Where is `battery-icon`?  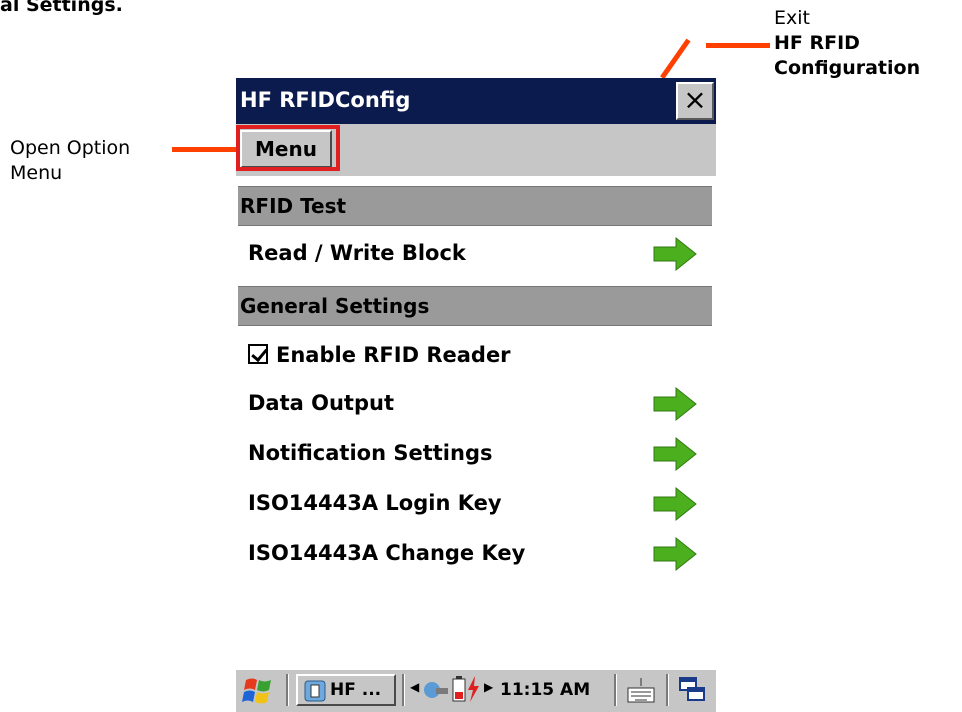
battery-icon is located at coordinates (459, 689).